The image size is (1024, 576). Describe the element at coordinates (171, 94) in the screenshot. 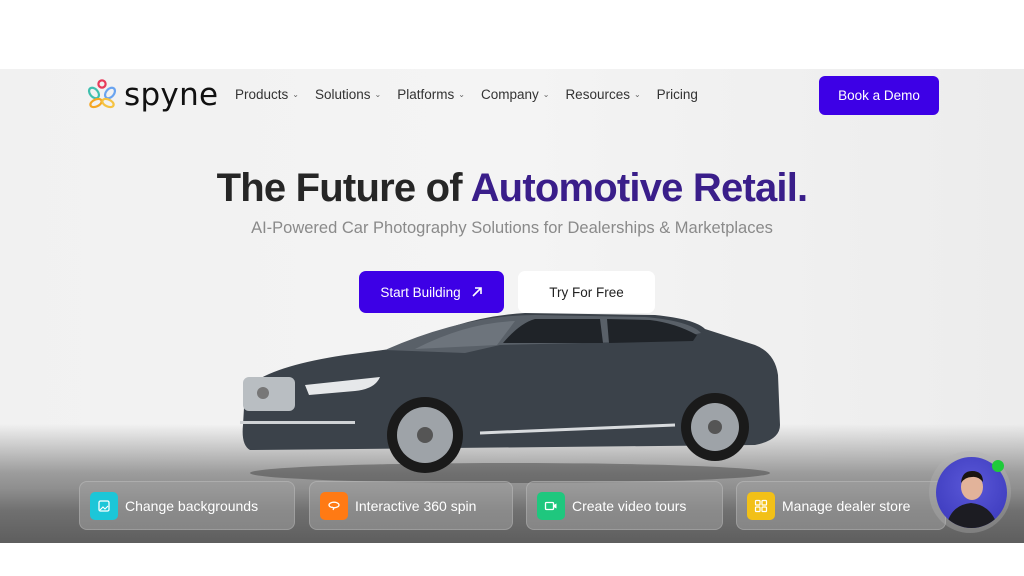

I see `brand-name: spyne` at that location.